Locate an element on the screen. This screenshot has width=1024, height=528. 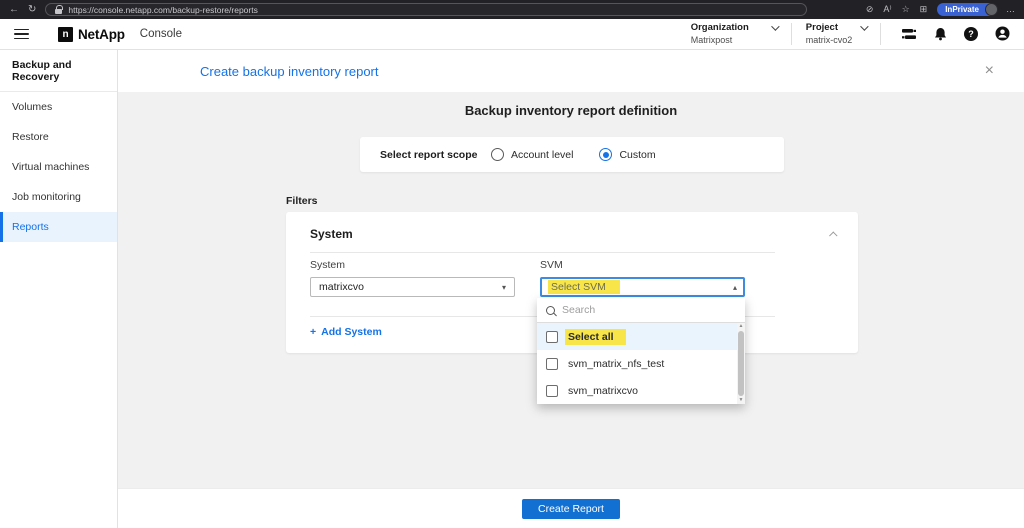
plus-icon: + is located at coordinates (313, 332).